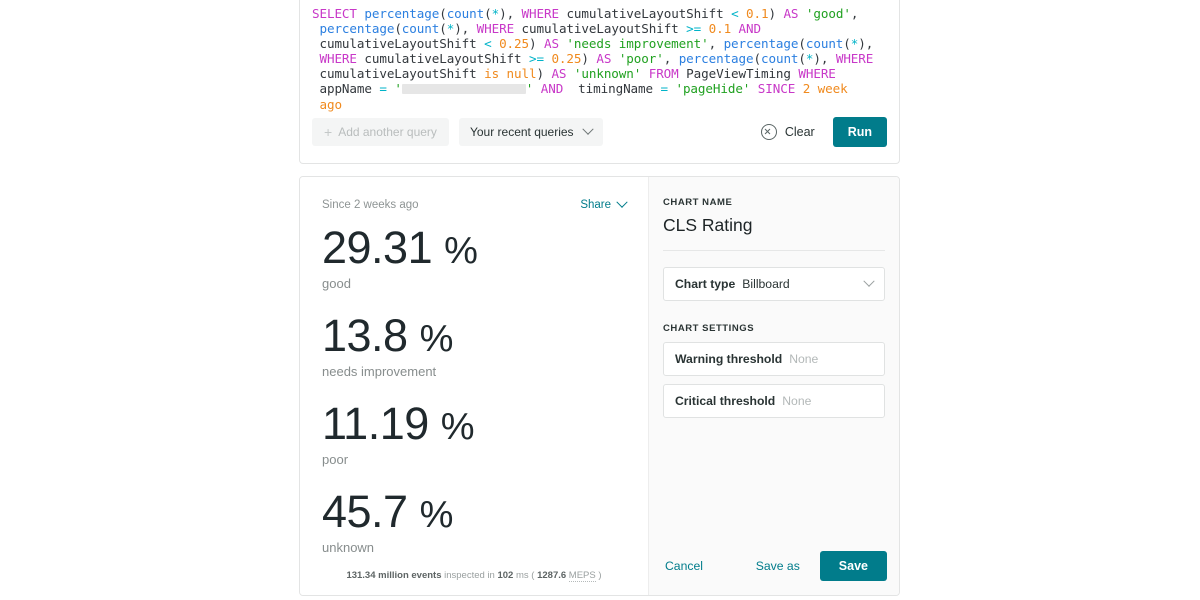  Describe the element at coordinates (698, 202) in the screenshot. I see `chart-name-caption: CHART NAME` at that location.